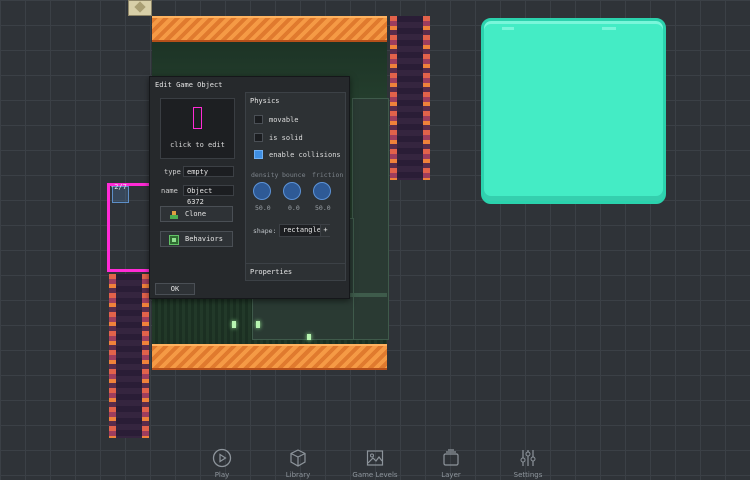  Describe the element at coordinates (271, 272) in the screenshot. I see `properties-title: Properties` at that location.